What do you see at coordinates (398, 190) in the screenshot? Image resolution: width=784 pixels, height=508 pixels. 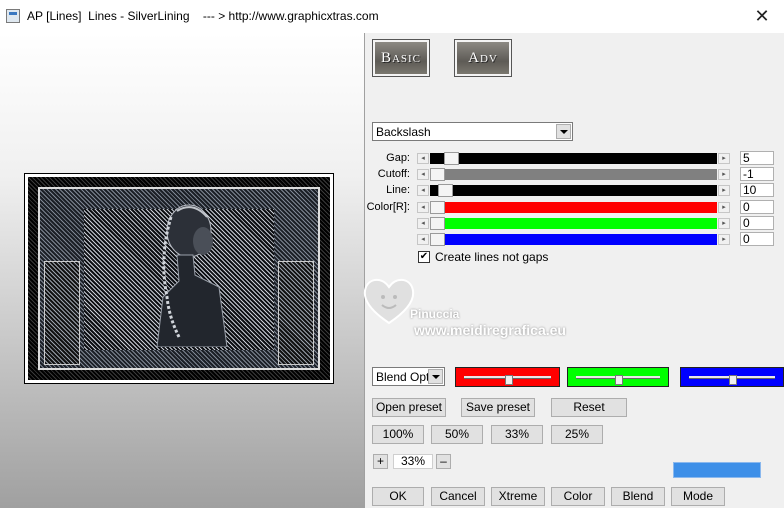 I see `slider-label: Line:` at bounding box center [398, 190].